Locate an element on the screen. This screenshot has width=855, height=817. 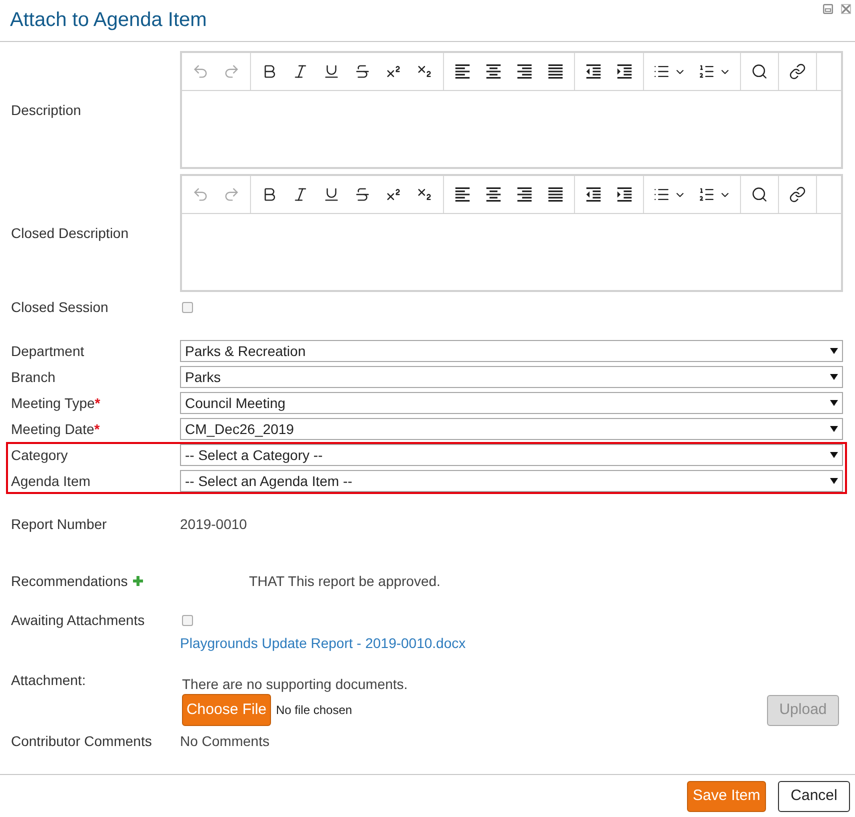
field-label: Category is located at coordinates (40, 455).